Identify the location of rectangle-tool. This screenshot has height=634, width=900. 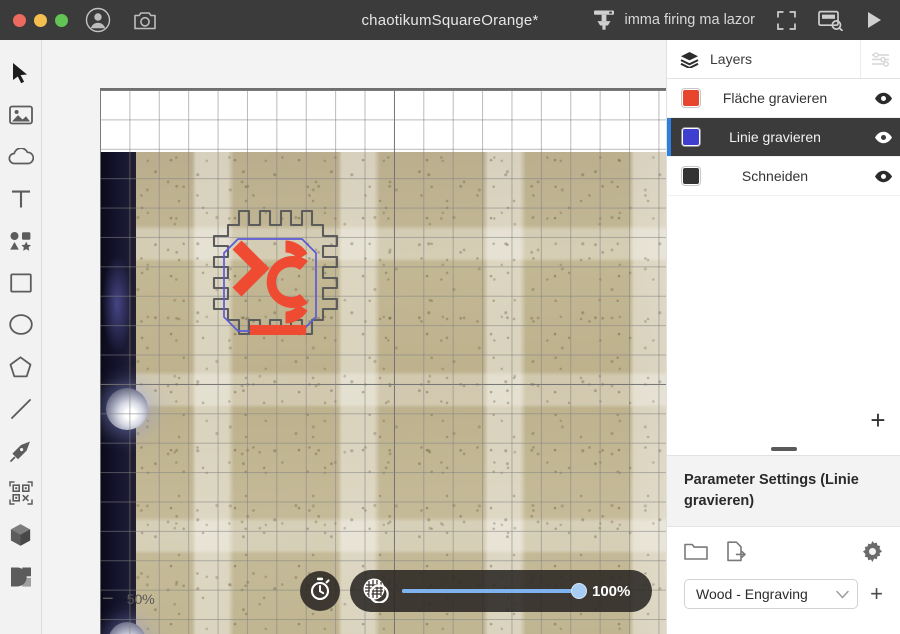
(21, 285).